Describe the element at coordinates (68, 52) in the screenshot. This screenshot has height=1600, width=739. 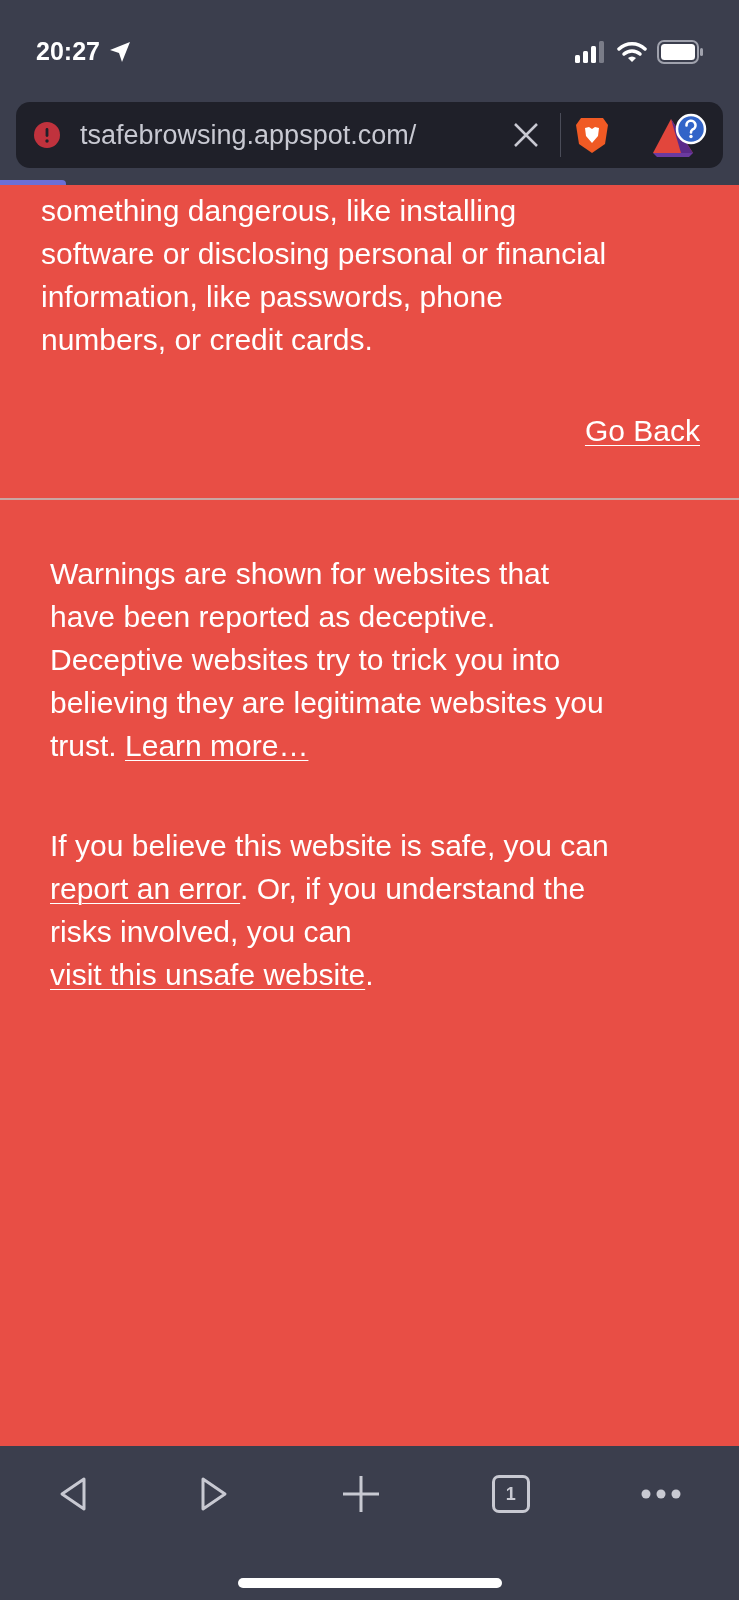
I see `clock-time: 20:27` at that location.